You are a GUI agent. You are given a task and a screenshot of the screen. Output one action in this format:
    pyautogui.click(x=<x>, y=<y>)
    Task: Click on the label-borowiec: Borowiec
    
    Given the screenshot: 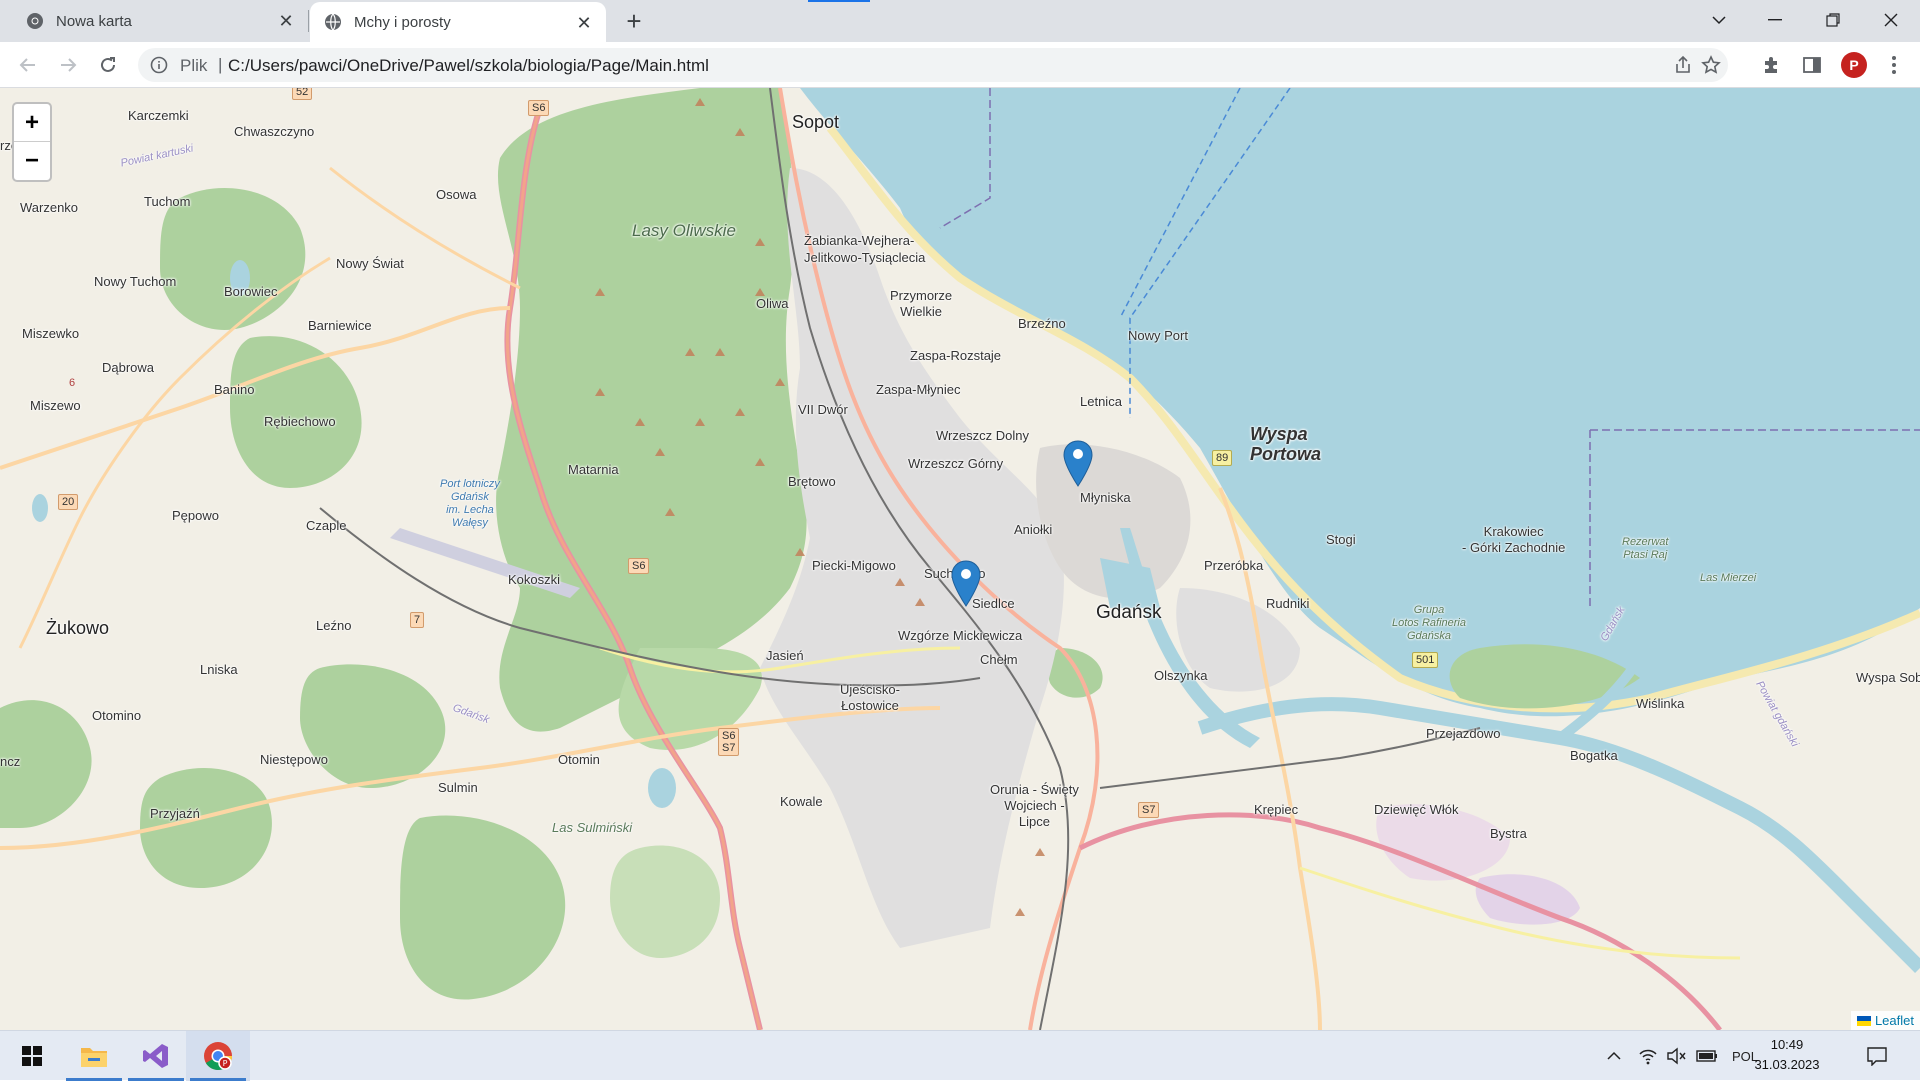 What is the action you would take?
    pyautogui.click(x=251, y=291)
    